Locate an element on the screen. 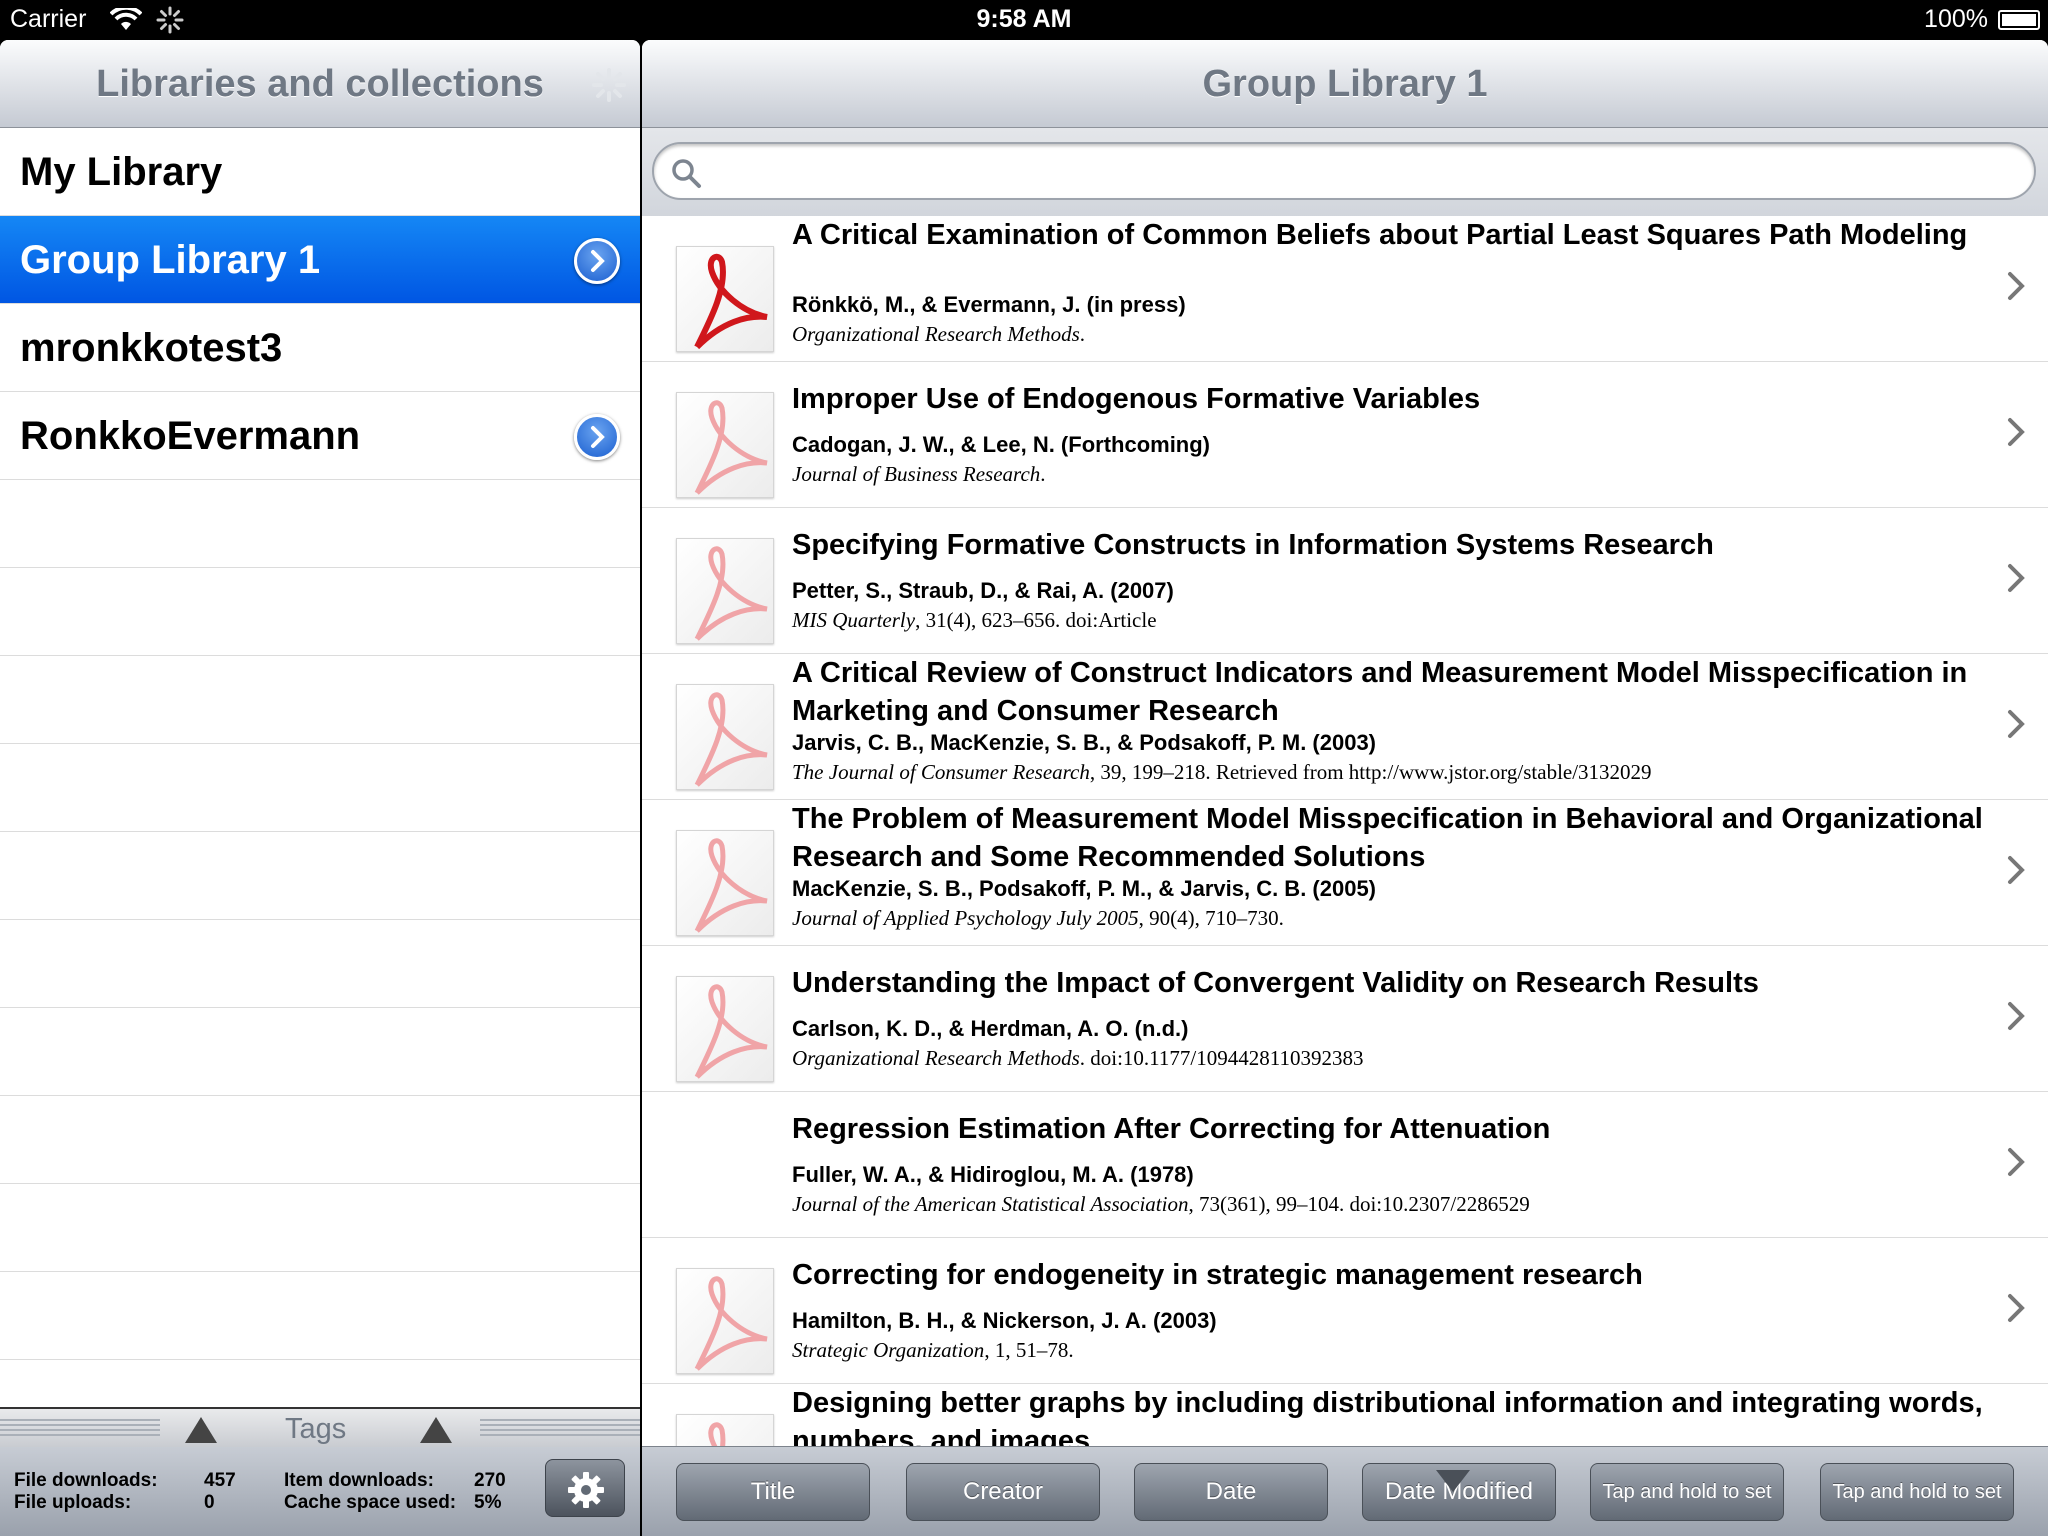  item-authors: Rönkkö, M., & Evermann, J. (in press) is located at coordinates (989, 304).